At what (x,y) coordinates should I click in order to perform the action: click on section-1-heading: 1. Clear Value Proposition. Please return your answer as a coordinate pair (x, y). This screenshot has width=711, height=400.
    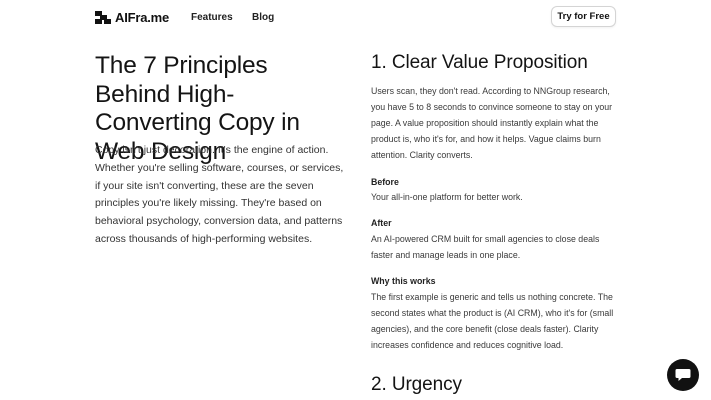
    Looking at the image, I should click on (479, 62).